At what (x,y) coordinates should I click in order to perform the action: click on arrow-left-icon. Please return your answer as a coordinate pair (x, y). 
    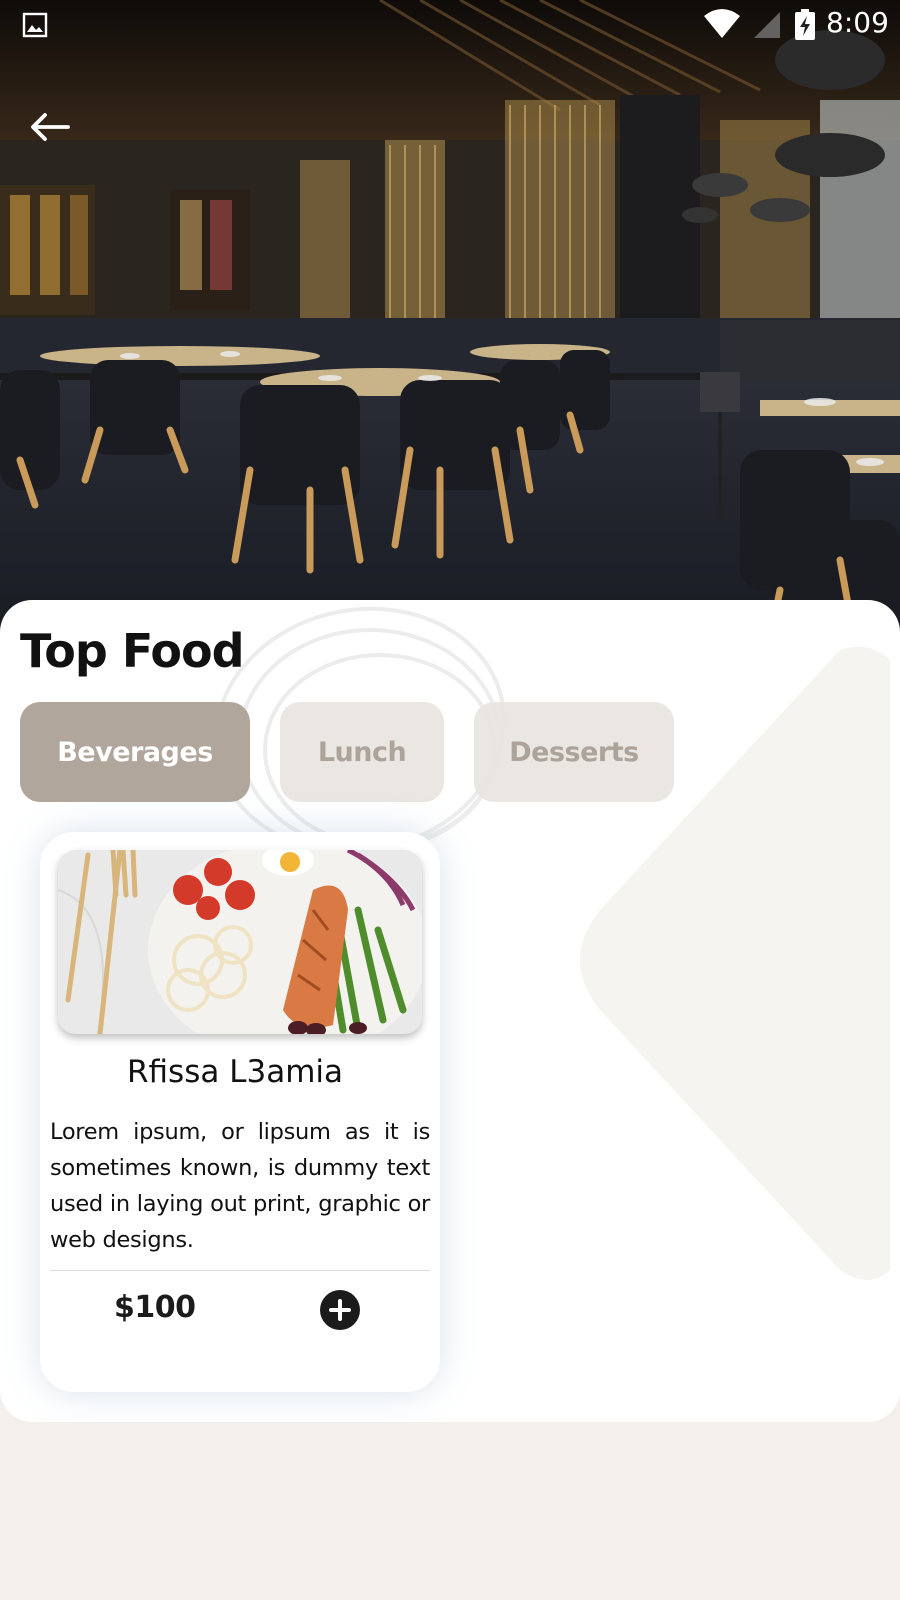
    Looking at the image, I should click on (50, 127).